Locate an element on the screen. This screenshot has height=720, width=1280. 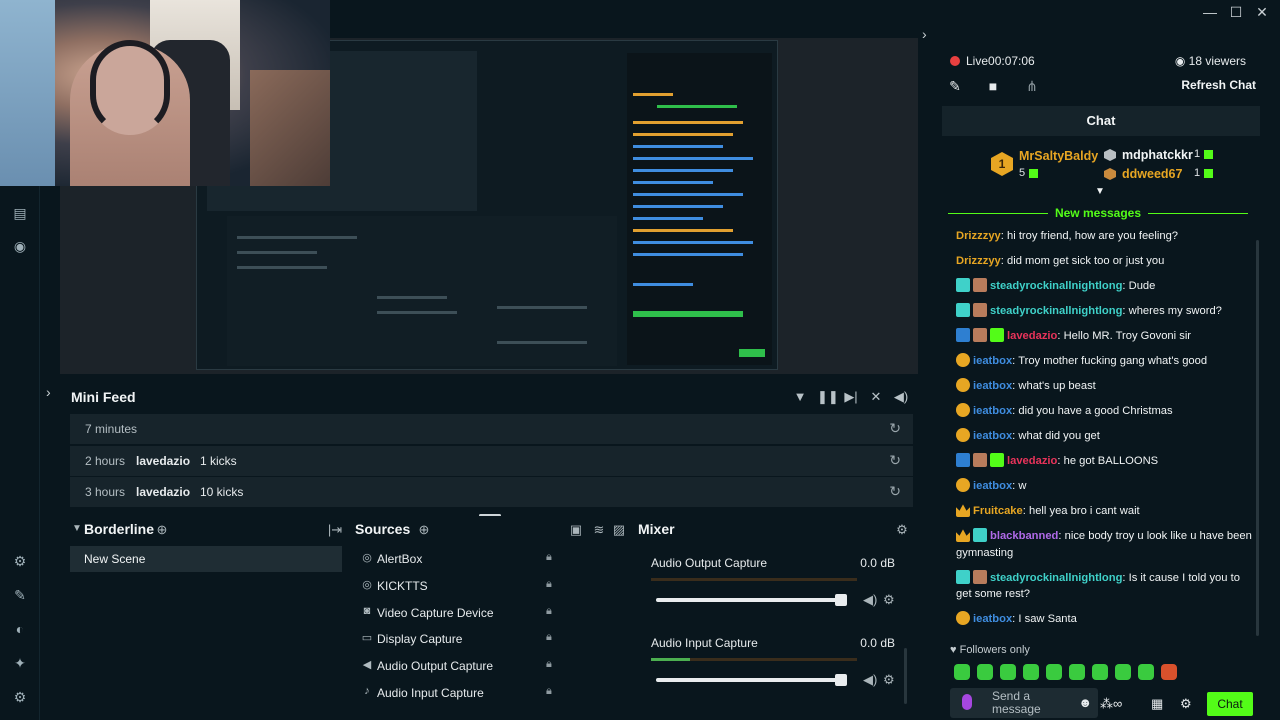
filter-icon: ▼ is located at coordinates (800, 397).